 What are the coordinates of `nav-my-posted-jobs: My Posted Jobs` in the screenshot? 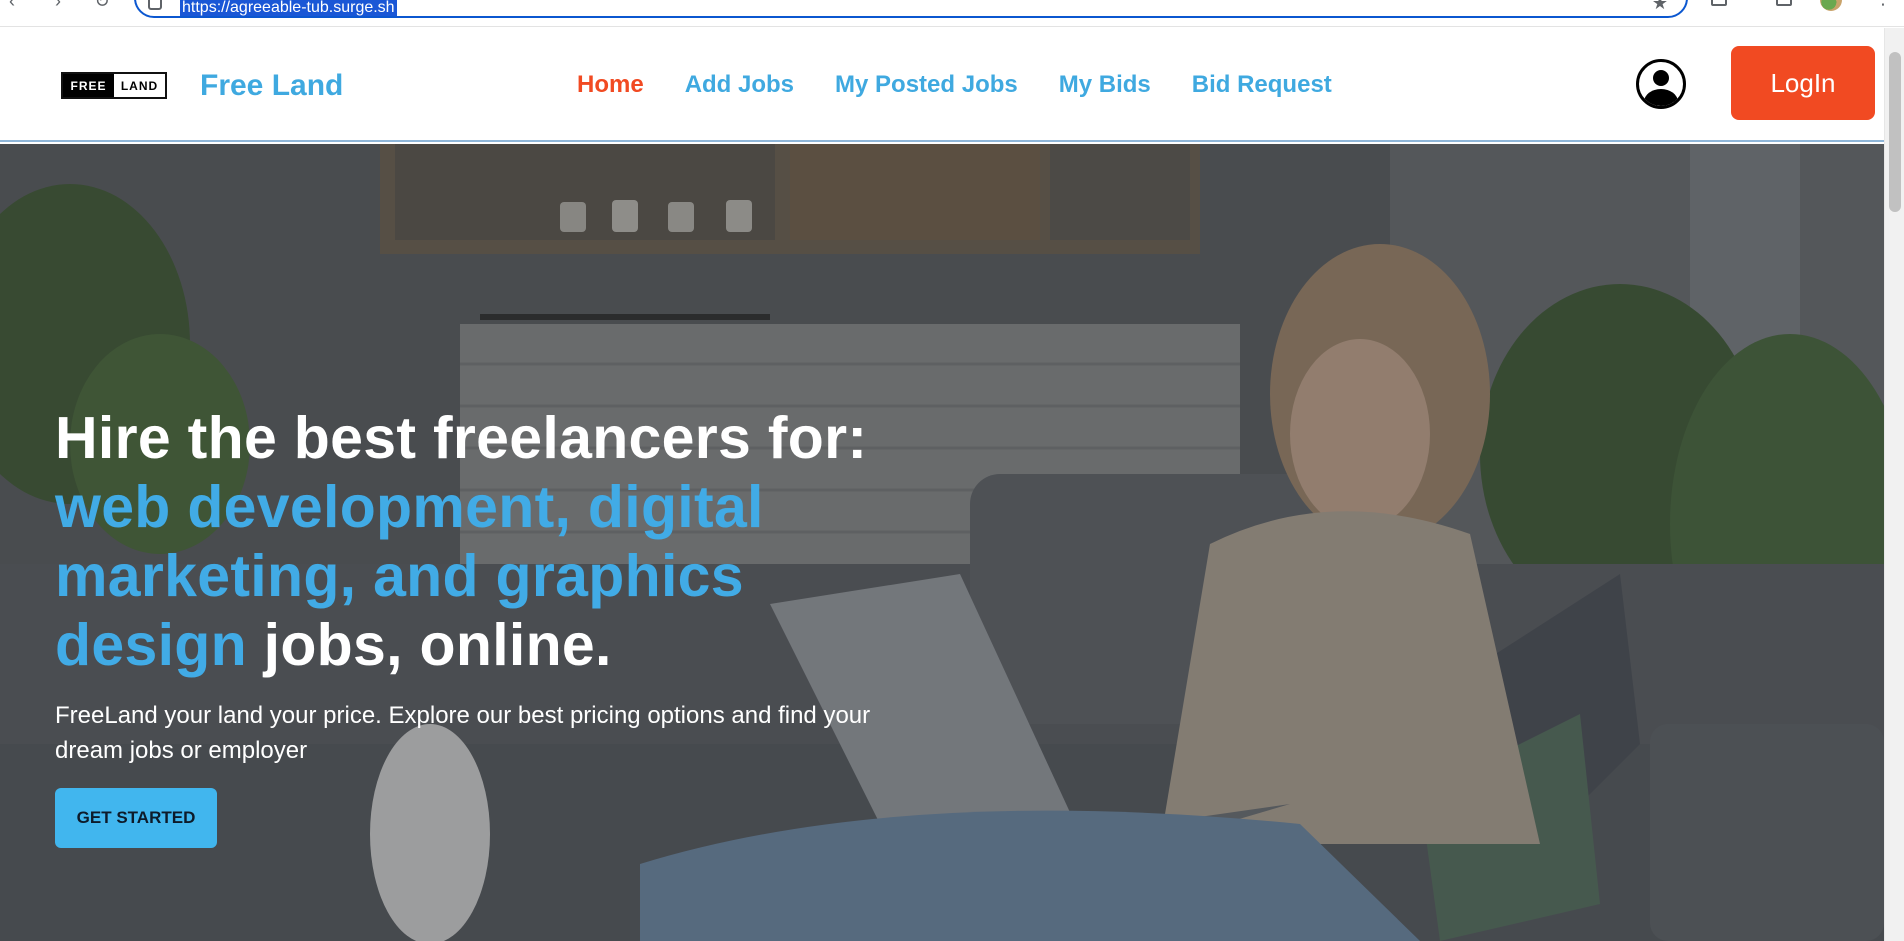 It's located at (926, 85).